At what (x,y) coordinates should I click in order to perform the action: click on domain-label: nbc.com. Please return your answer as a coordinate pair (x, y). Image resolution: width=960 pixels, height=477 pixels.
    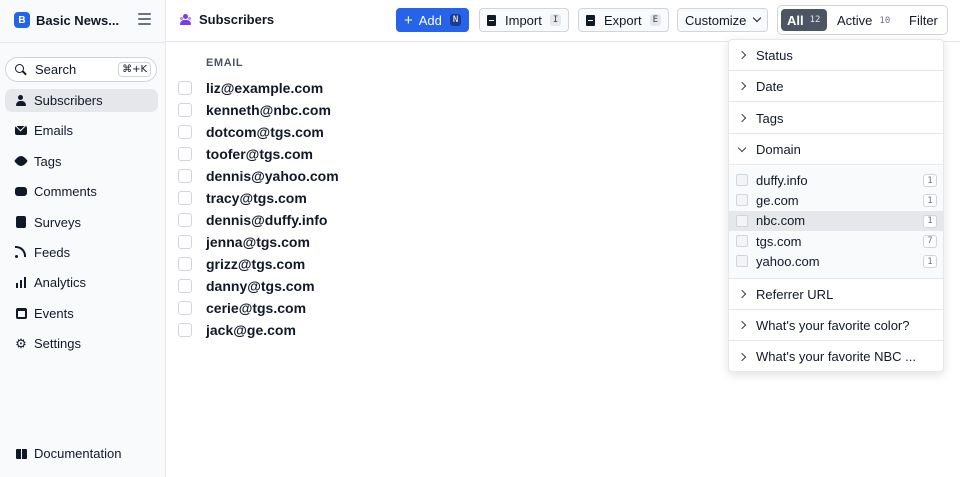
    Looking at the image, I should click on (781, 221).